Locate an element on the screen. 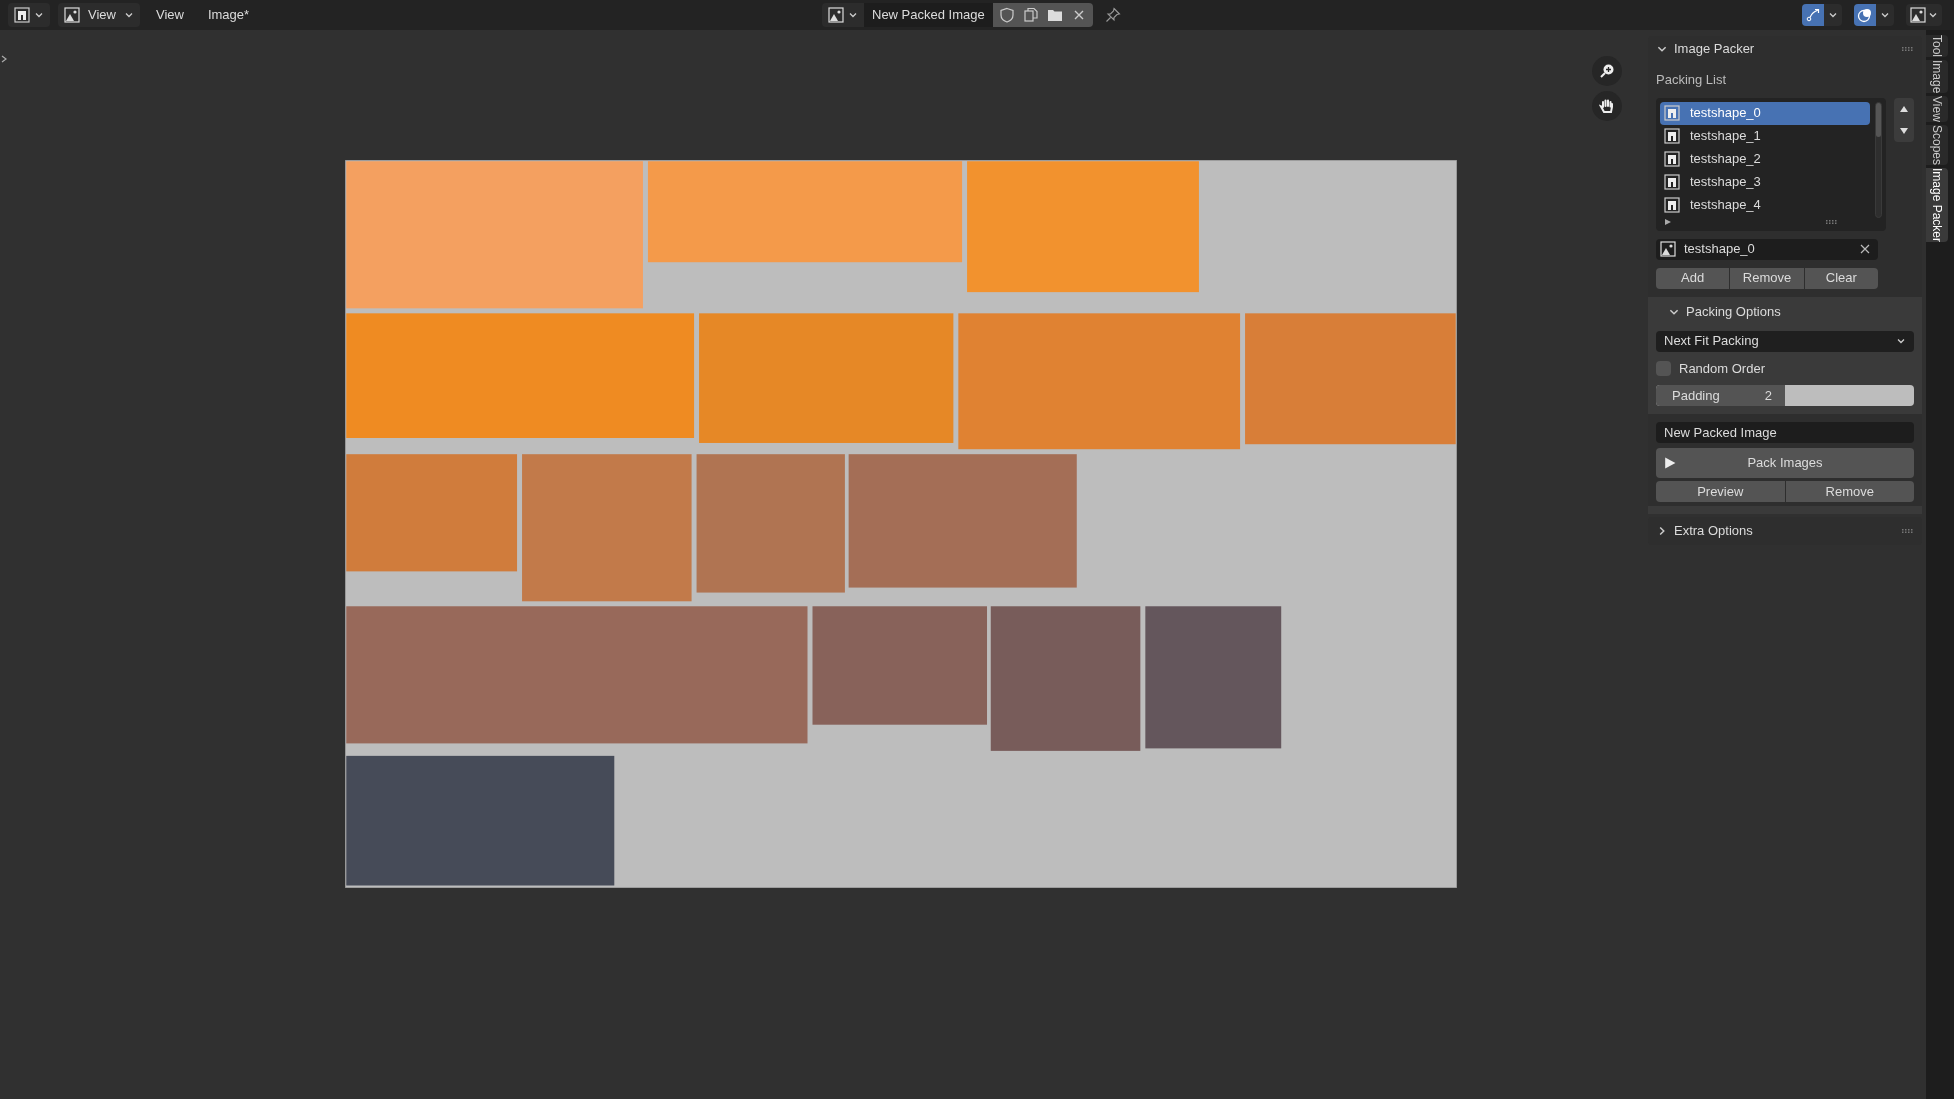  list-item: testshape_3 is located at coordinates (1765, 182).